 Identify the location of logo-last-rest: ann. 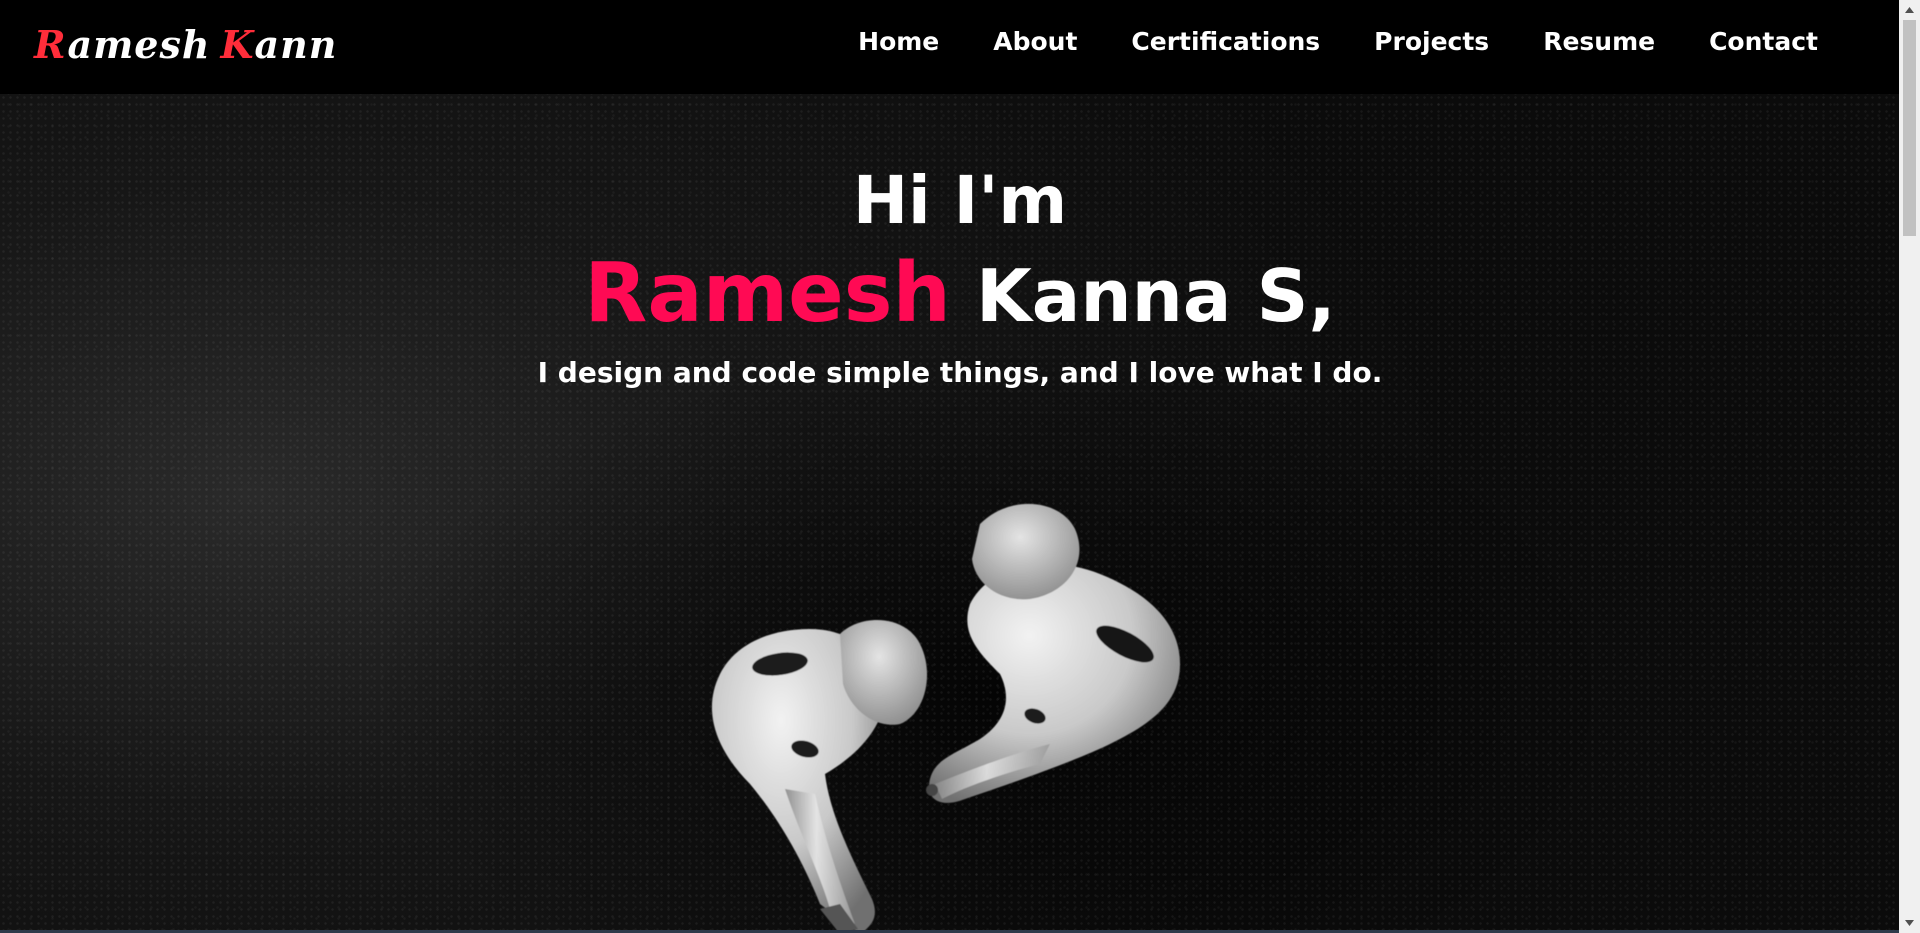
(296, 44).